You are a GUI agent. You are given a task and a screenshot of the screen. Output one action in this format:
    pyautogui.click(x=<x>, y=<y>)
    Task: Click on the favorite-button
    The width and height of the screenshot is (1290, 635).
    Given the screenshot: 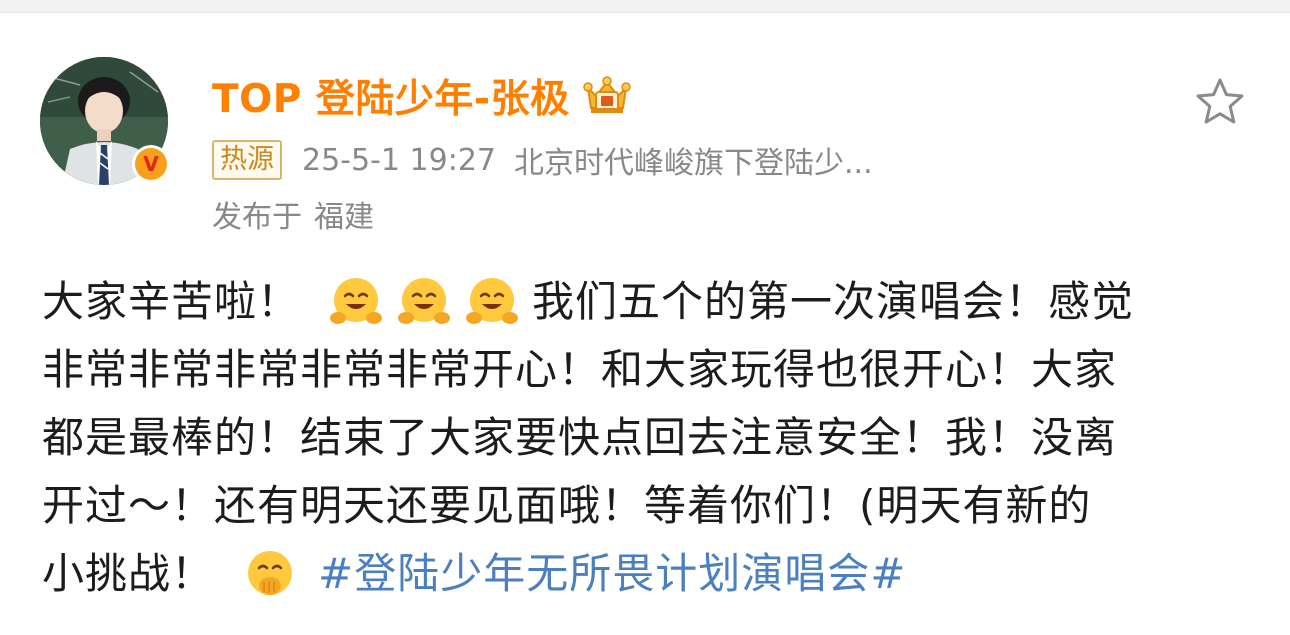 What is the action you would take?
    pyautogui.click(x=1220, y=102)
    